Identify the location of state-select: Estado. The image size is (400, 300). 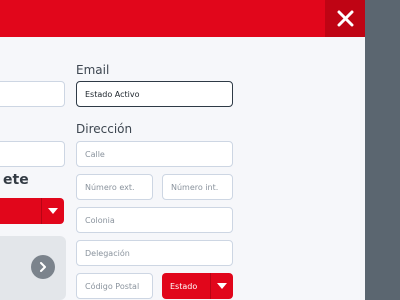
(197, 286).